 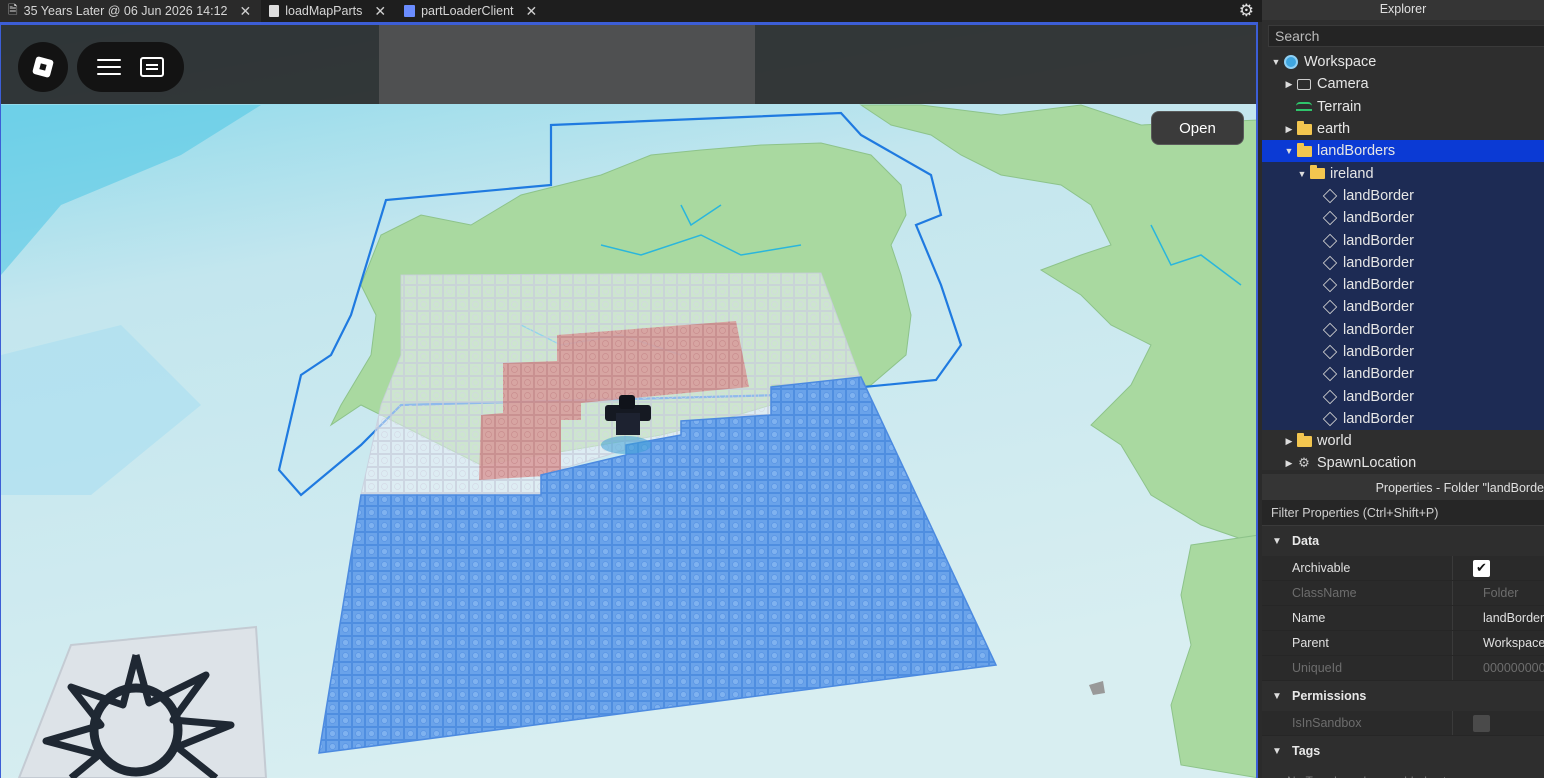 I want to click on roblox-menu-button, so click(x=43, y=67).